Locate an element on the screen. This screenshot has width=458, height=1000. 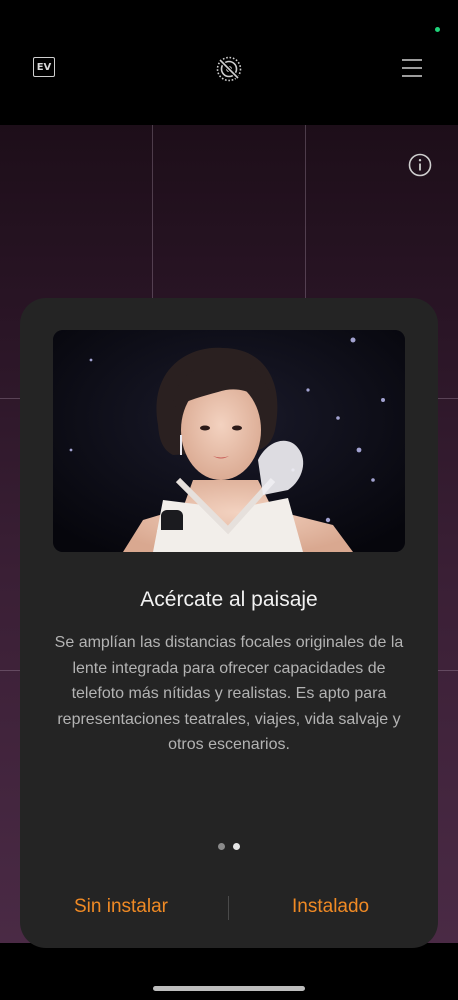
page-indicator is located at coordinates (229, 846).